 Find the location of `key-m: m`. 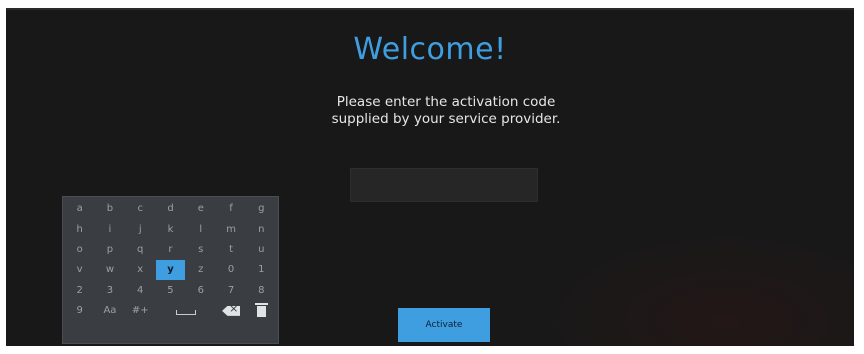

key-m: m is located at coordinates (230, 228).